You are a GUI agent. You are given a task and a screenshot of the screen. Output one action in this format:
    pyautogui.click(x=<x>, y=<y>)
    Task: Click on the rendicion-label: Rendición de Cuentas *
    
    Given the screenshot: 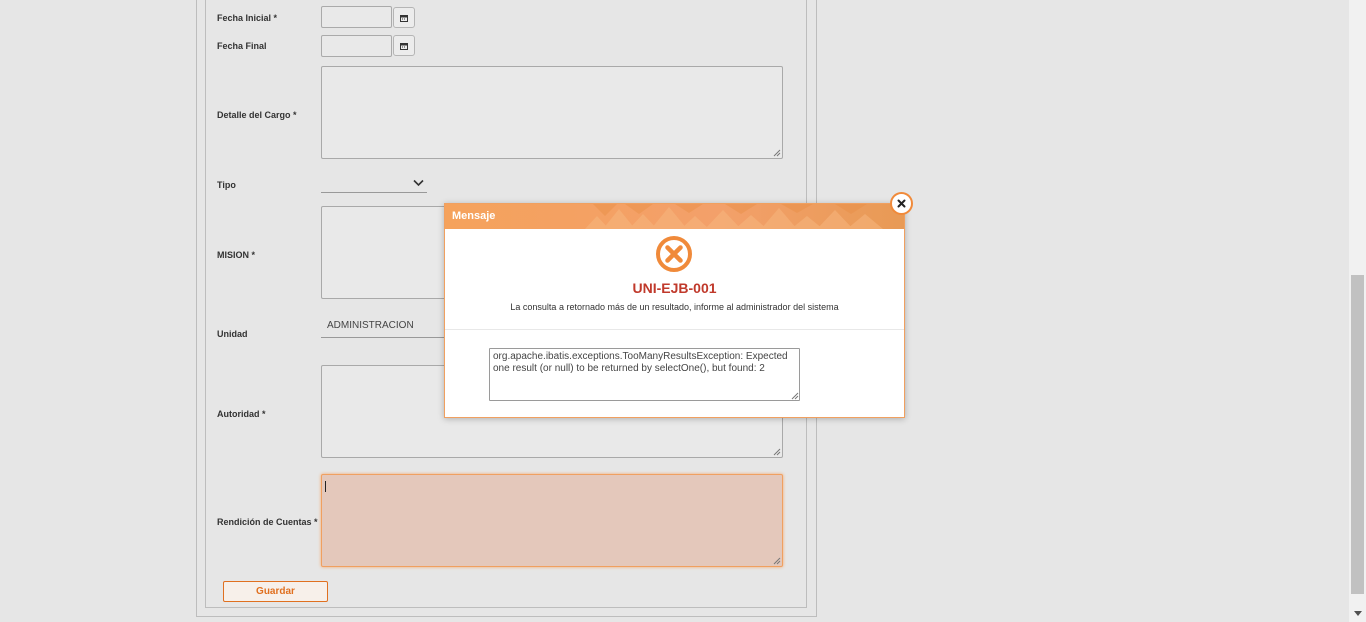 What is the action you would take?
    pyautogui.click(x=267, y=522)
    